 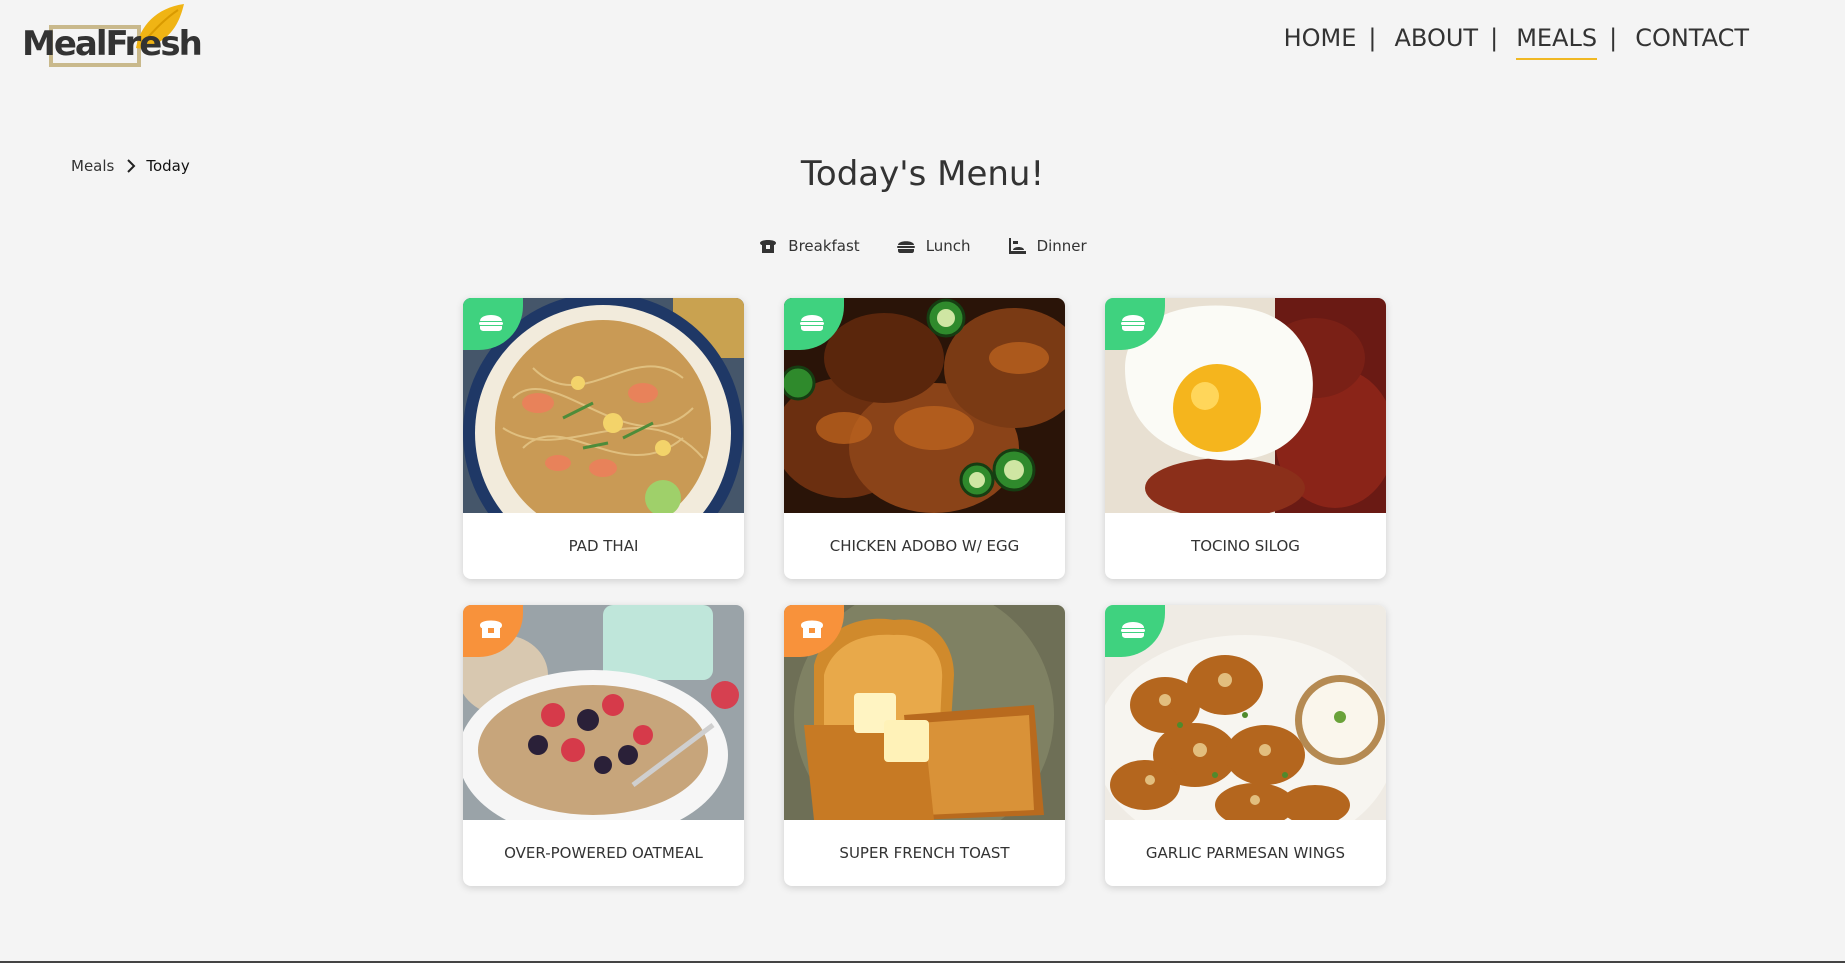 What do you see at coordinates (1245, 730) in the screenshot?
I see `garlic-wings-photo` at bounding box center [1245, 730].